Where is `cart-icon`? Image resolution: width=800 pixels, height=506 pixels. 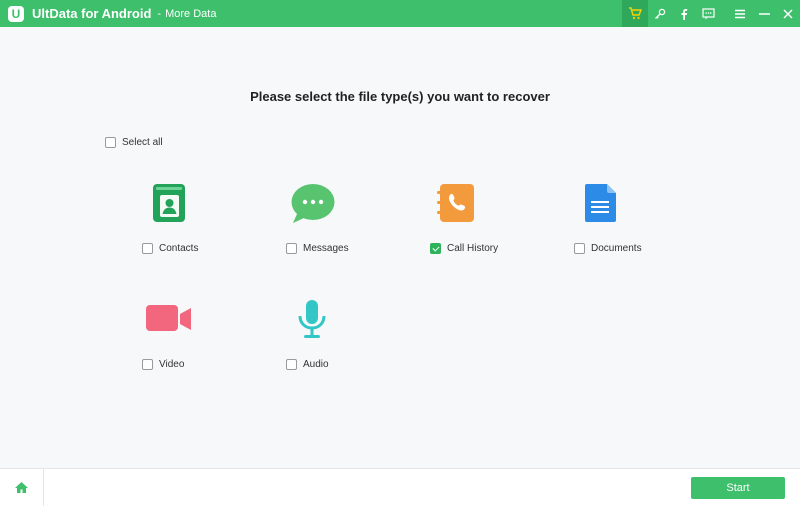
cart-icon is located at coordinates (635, 13).